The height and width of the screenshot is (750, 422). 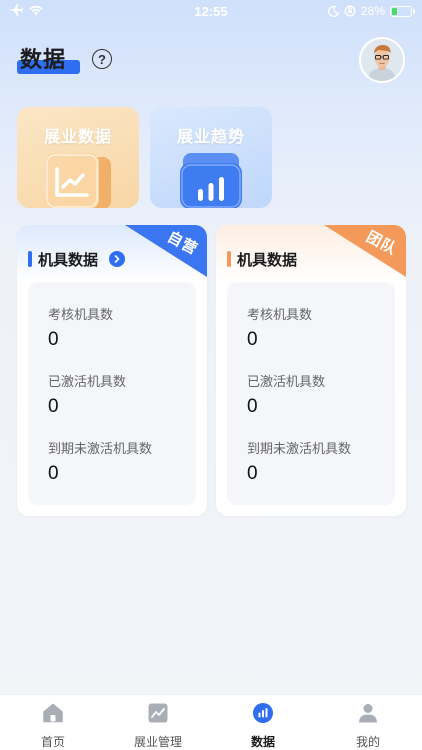 What do you see at coordinates (102, 59) in the screenshot?
I see `help-icon: ?` at bounding box center [102, 59].